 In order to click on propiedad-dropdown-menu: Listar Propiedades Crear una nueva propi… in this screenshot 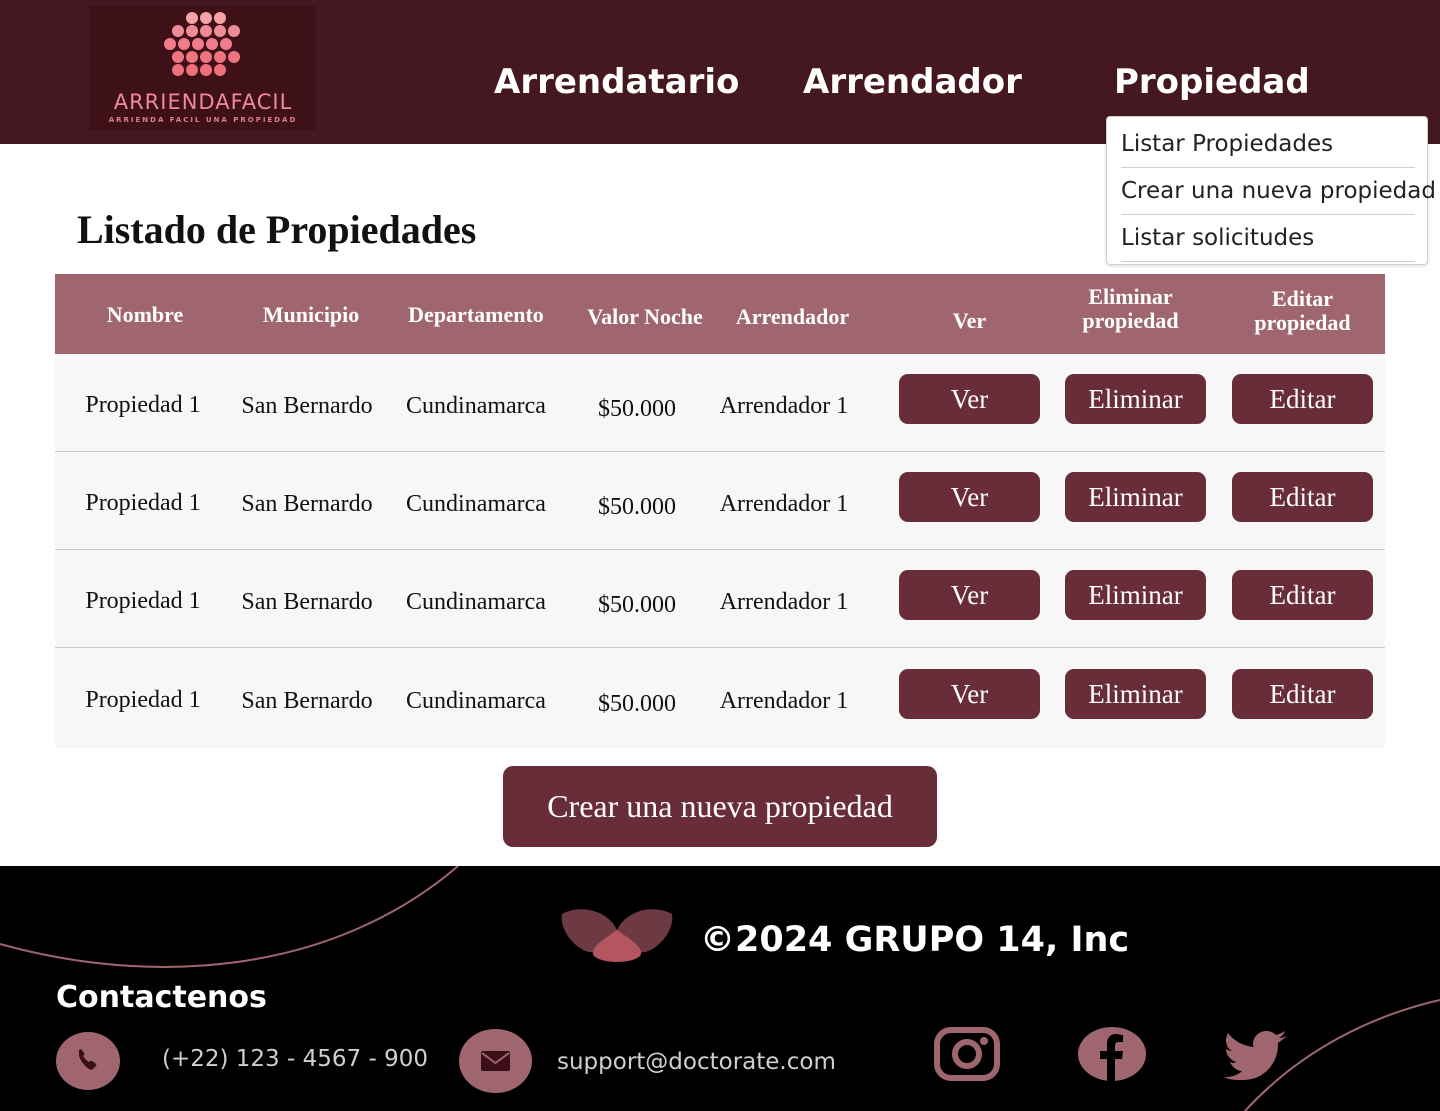, I will do `click(1271, 190)`.